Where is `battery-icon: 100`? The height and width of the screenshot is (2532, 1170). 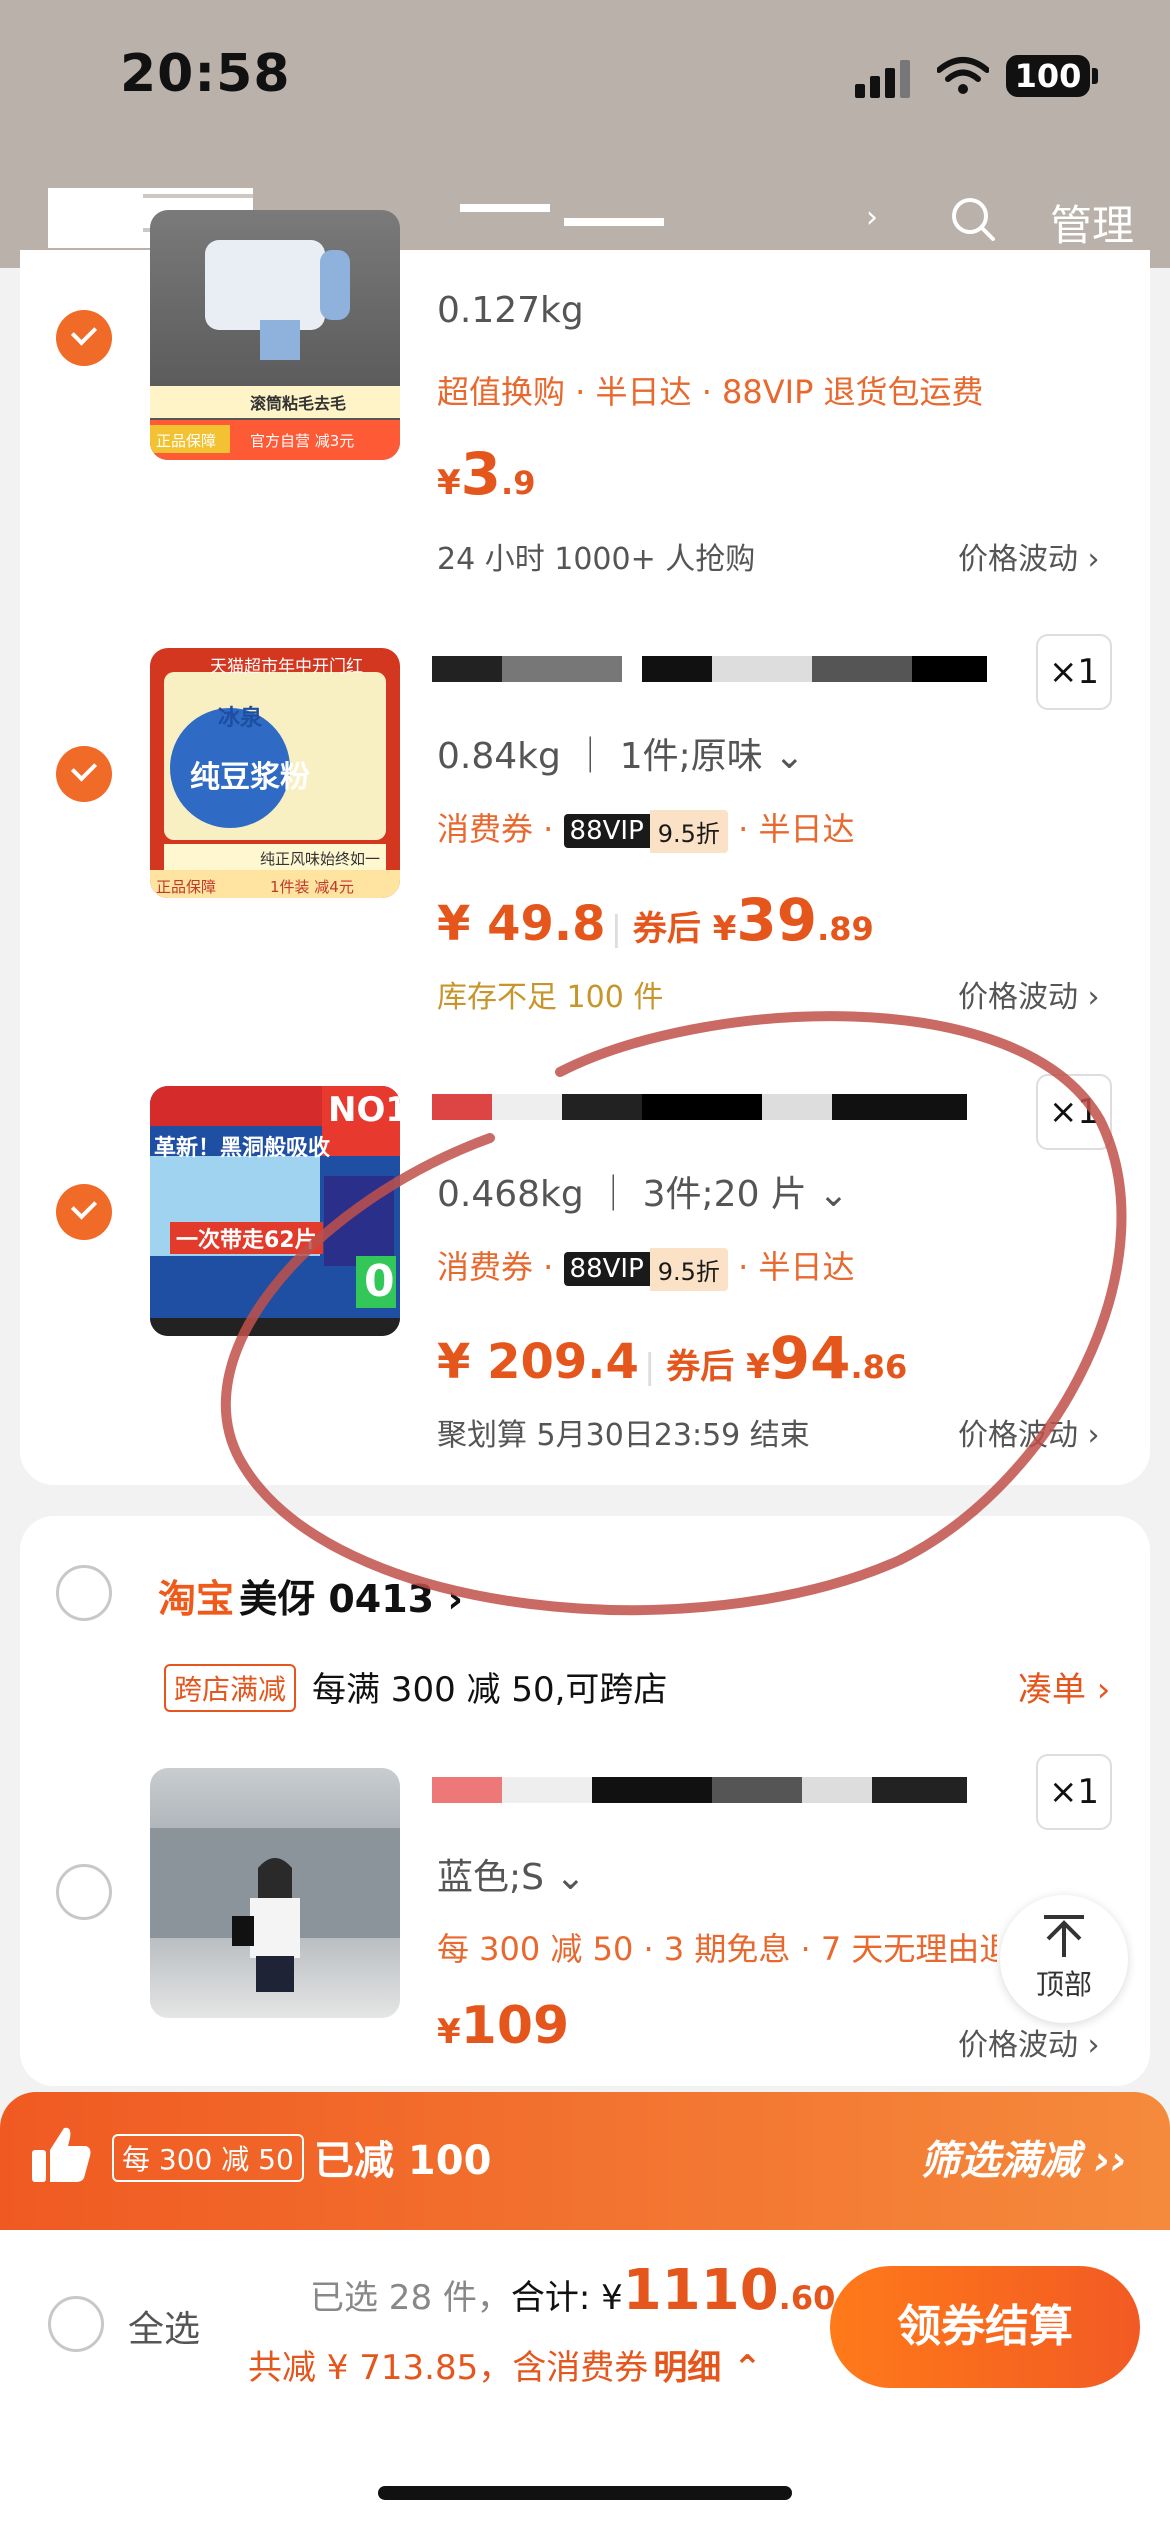 battery-icon: 100 is located at coordinates (1048, 76).